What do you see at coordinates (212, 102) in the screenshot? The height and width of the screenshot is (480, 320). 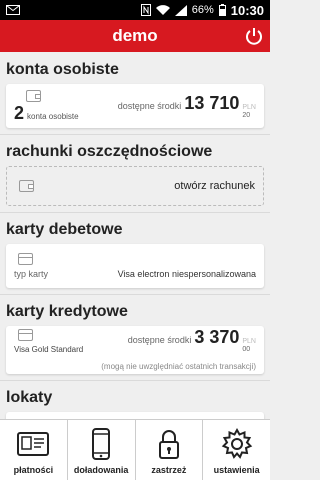 I see `balance-amount: 13 710` at bounding box center [212, 102].